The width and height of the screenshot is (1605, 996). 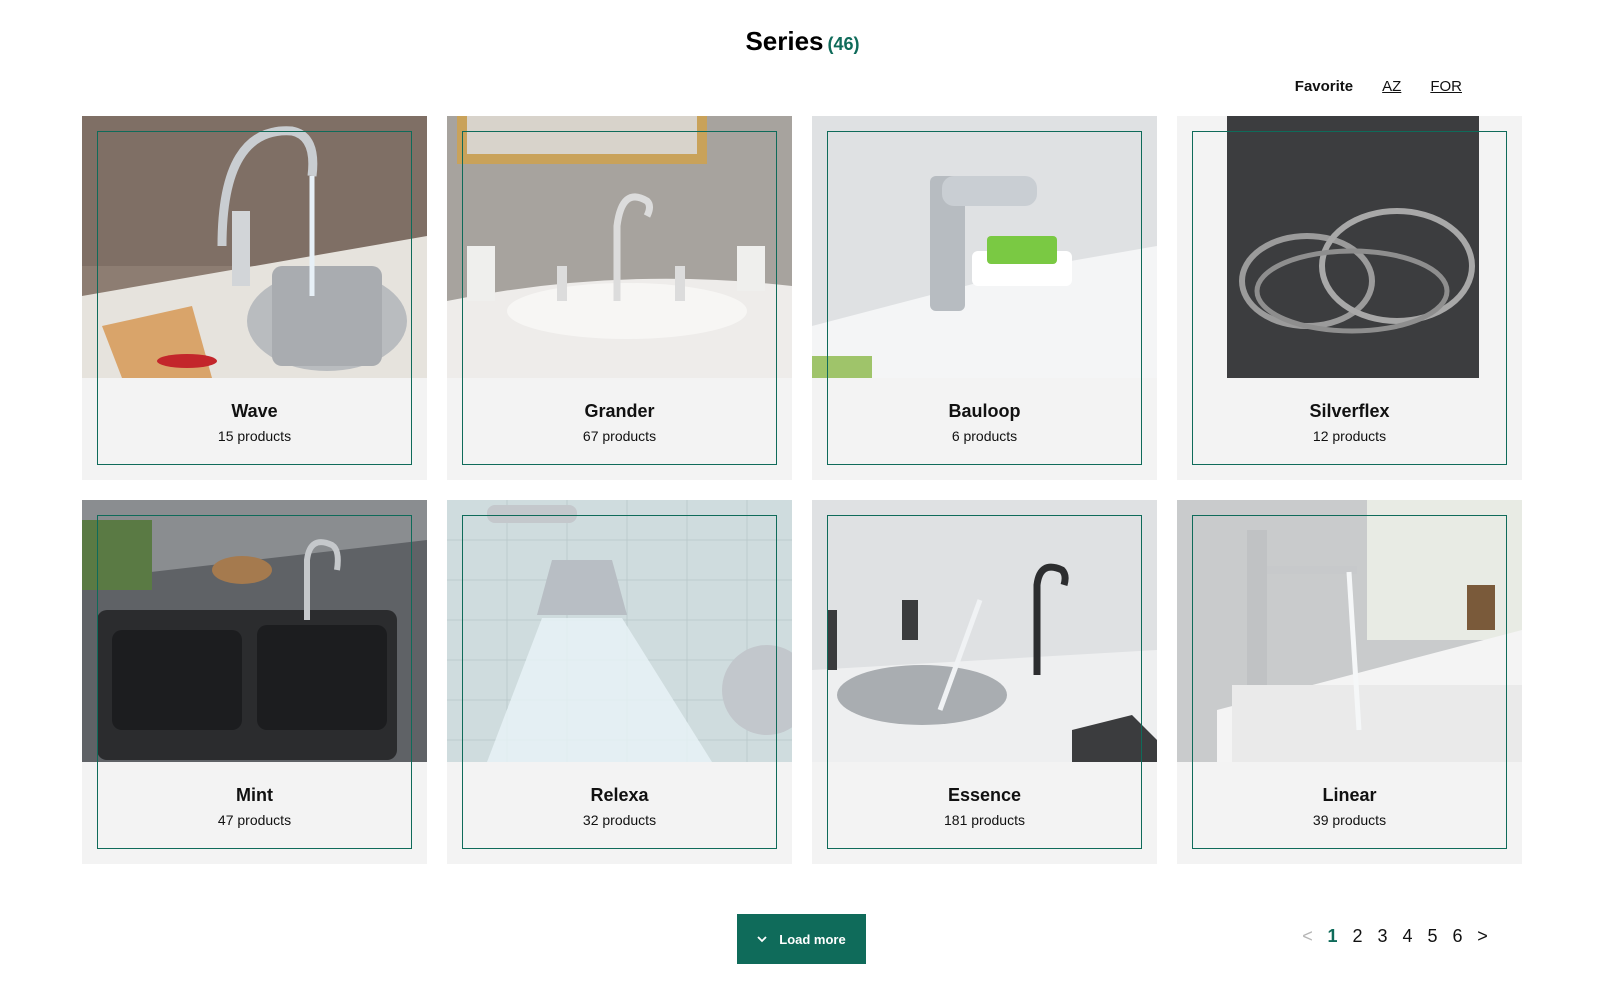 I want to click on page-3: 3, so click(x=1382, y=936).